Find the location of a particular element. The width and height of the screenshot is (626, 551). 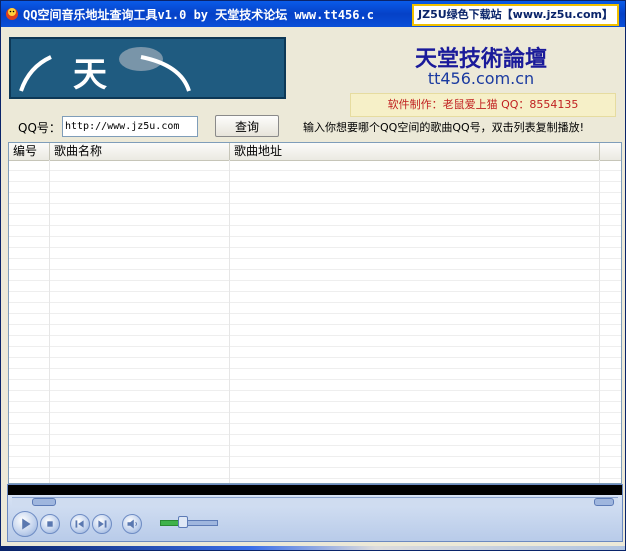

list-header: 编号 歌曲名称 歌曲地址 is located at coordinates (315, 152).